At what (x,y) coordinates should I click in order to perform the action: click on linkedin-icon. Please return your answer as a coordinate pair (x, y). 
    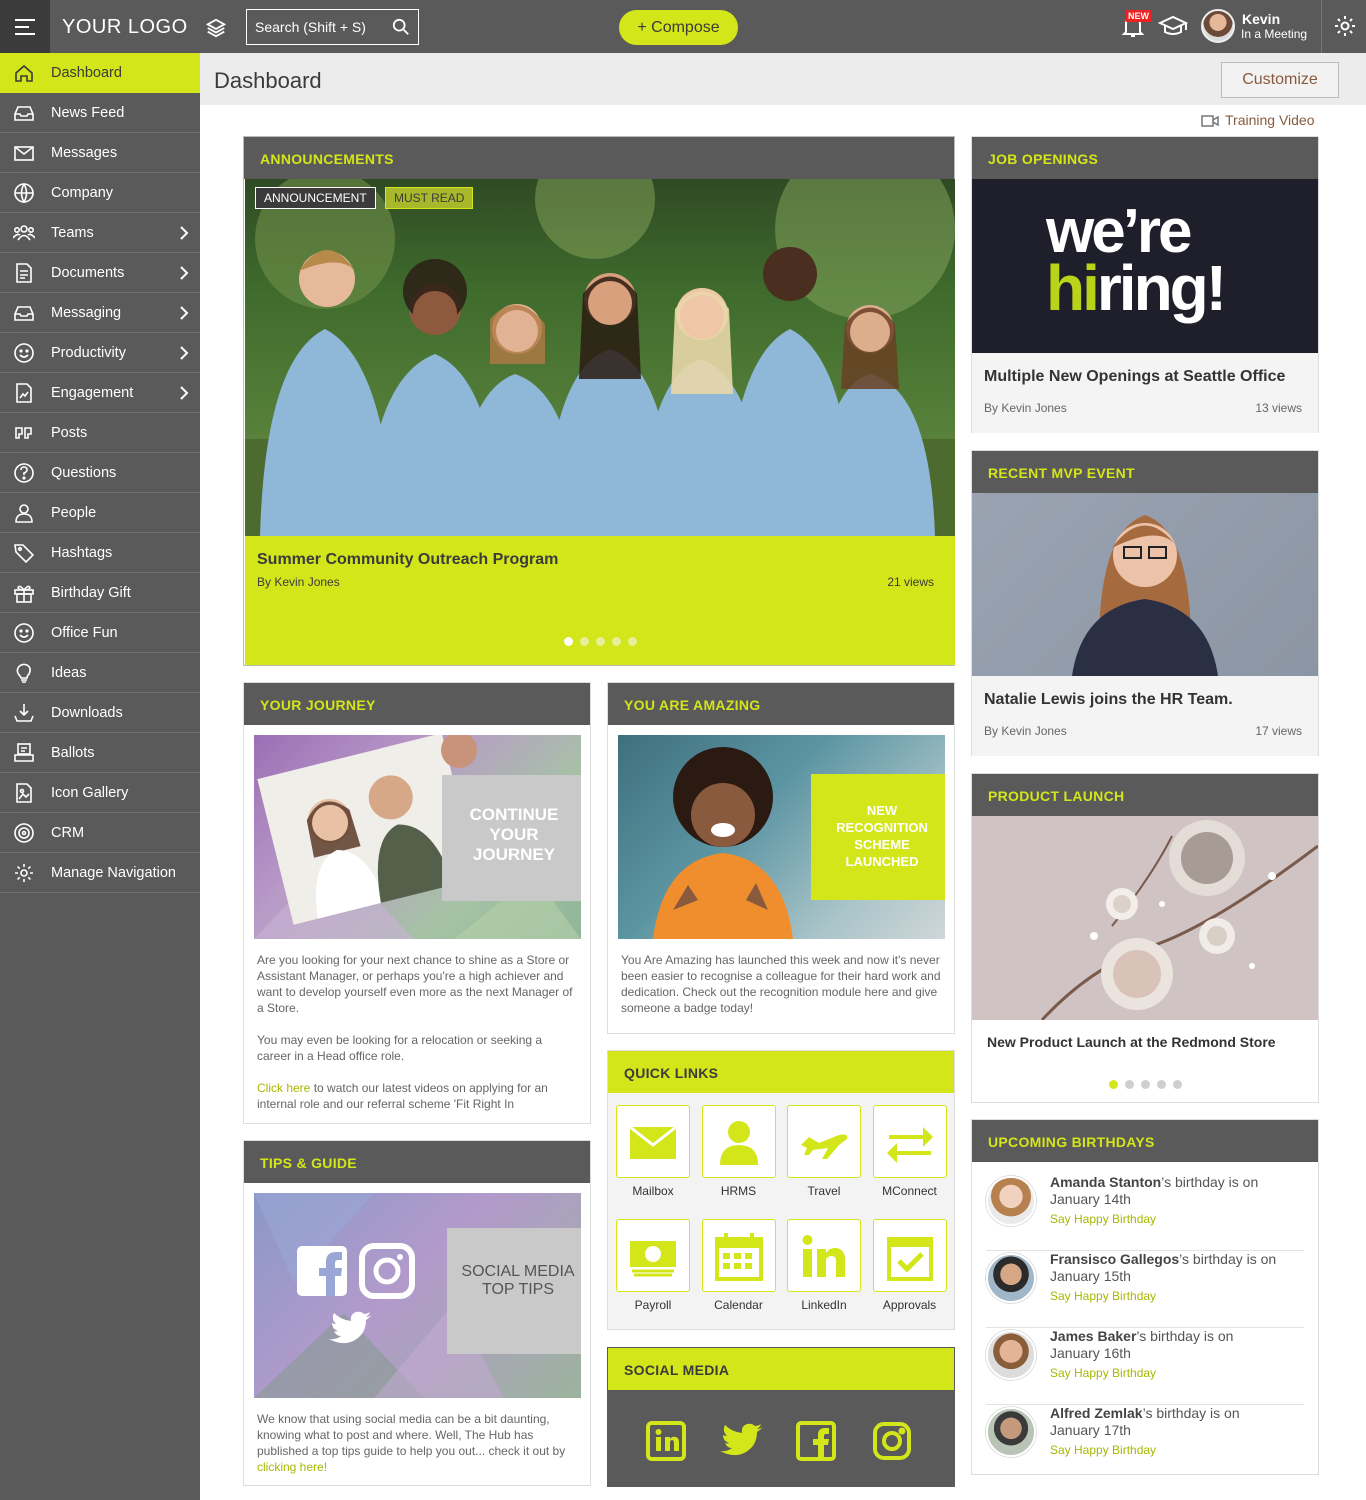
    Looking at the image, I should click on (666, 1441).